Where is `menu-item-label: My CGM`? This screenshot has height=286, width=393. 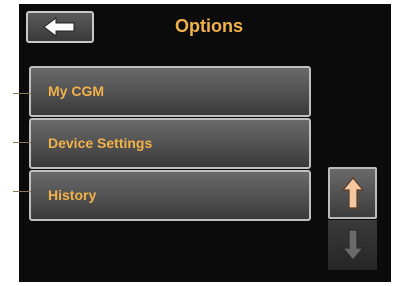 menu-item-label: My CGM is located at coordinates (76, 91).